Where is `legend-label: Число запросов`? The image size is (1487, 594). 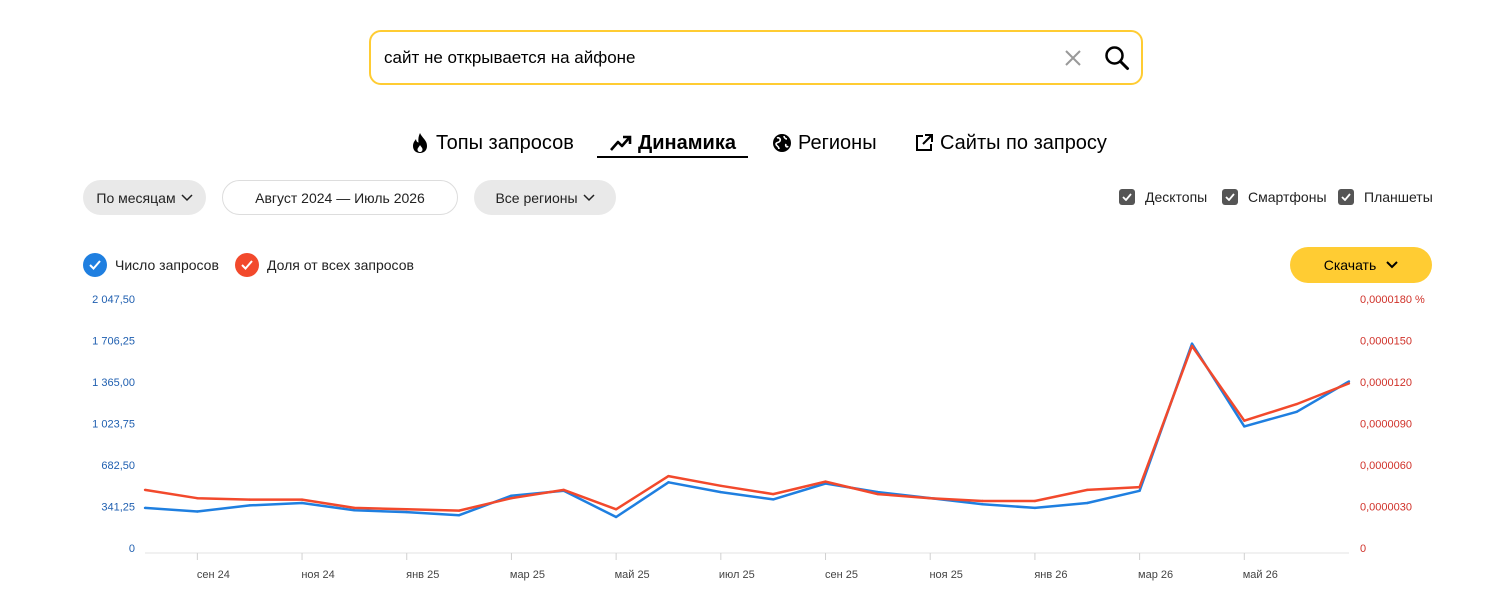
legend-label: Число запросов is located at coordinates (167, 265).